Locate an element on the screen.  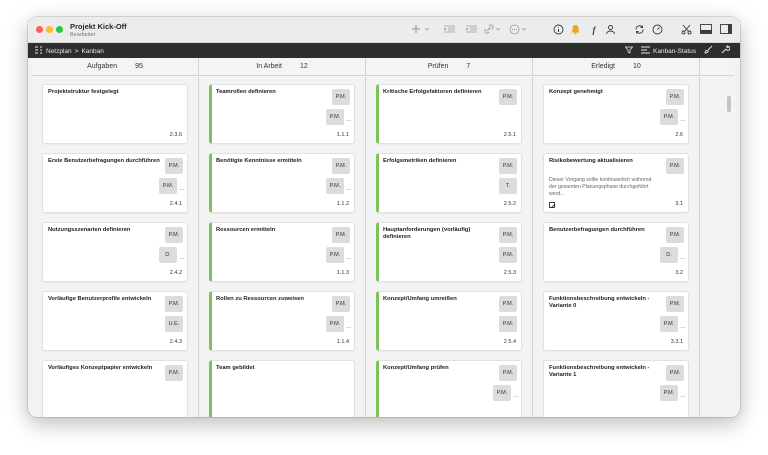
sync-icon is located at coordinates (639, 30).